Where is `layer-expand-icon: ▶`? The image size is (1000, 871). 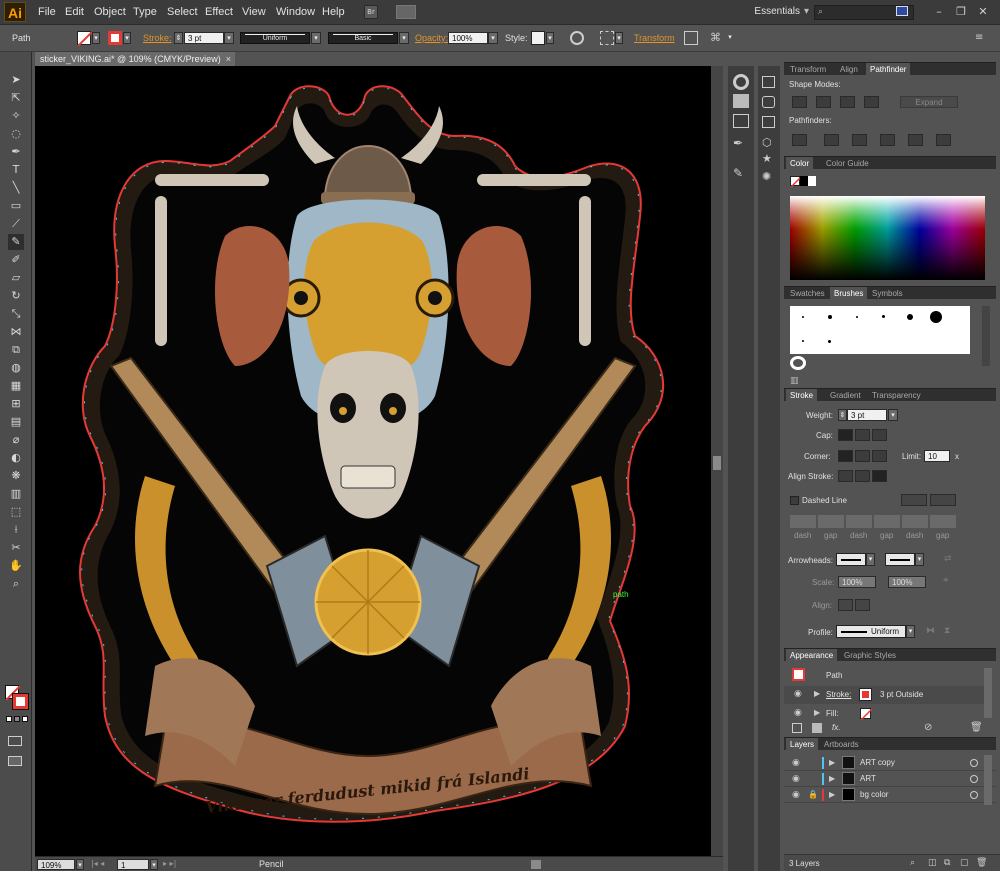
layer-expand-icon: ▶ is located at coordinates (832, 762).